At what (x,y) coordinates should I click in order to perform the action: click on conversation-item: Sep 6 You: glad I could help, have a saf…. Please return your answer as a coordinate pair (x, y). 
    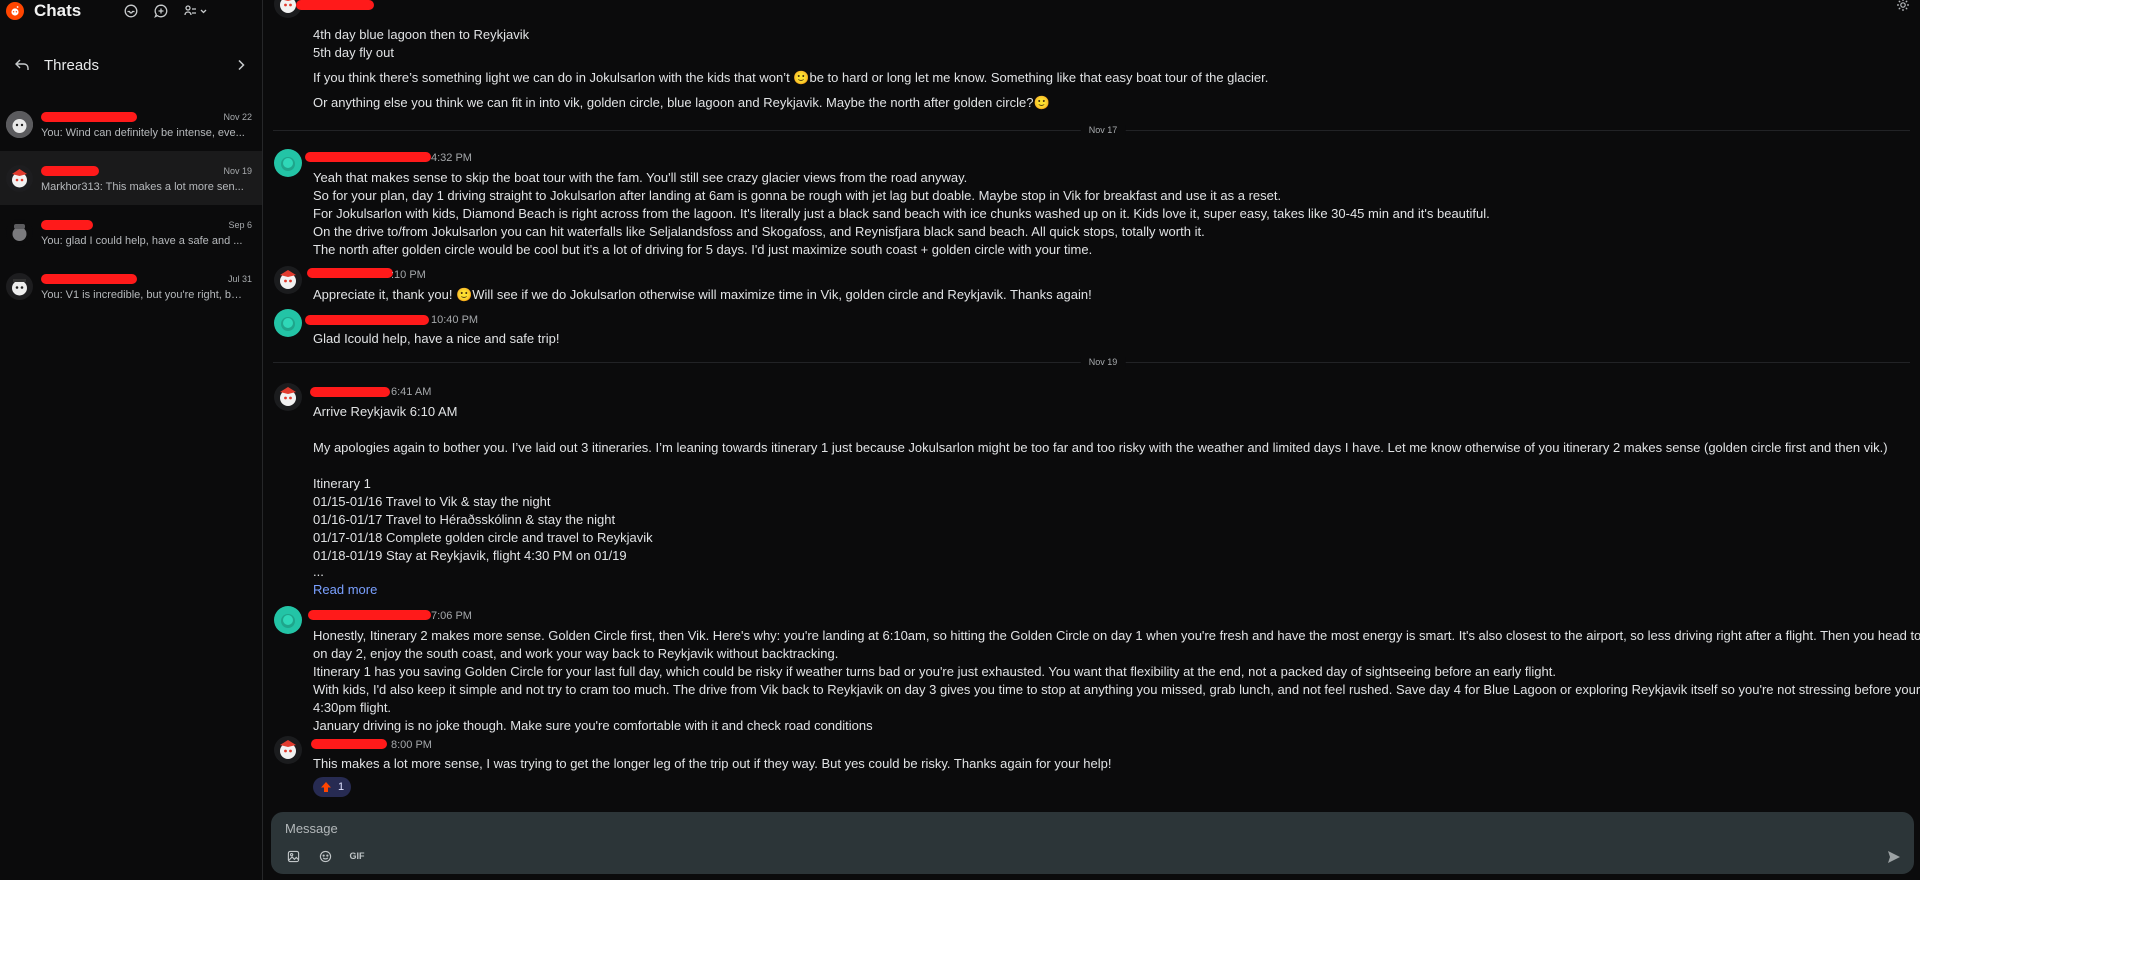
    Looking at the image, I should click on (131, 232).